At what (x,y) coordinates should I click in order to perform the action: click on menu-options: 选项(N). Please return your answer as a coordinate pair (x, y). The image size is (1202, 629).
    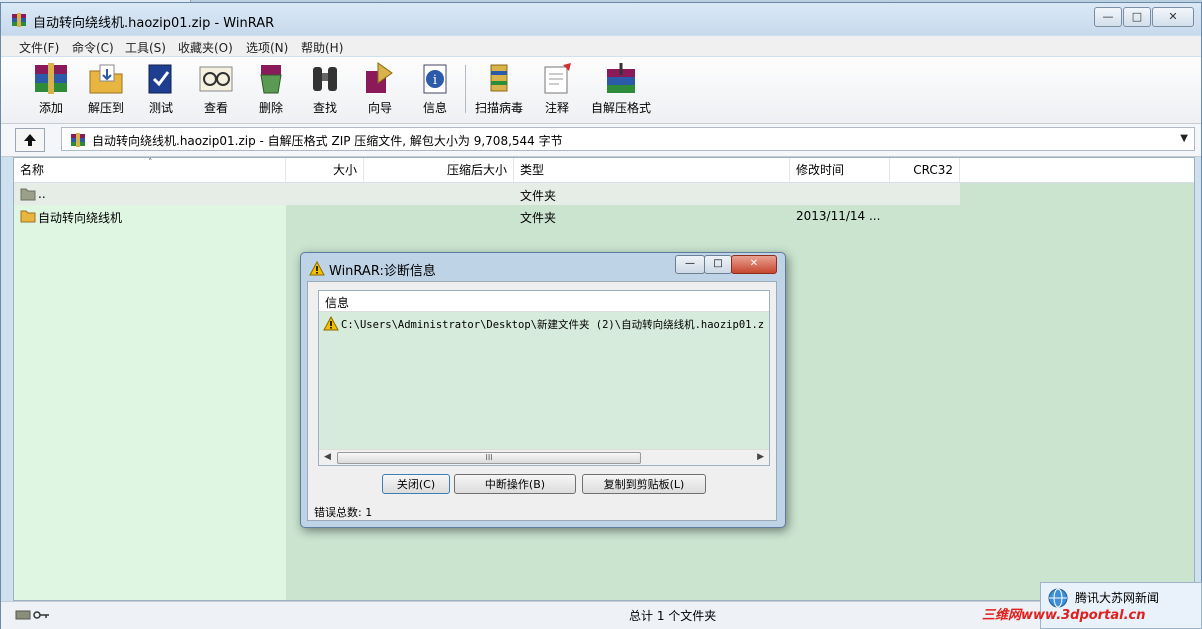
    Looking at the image, I should click on (267, 47).